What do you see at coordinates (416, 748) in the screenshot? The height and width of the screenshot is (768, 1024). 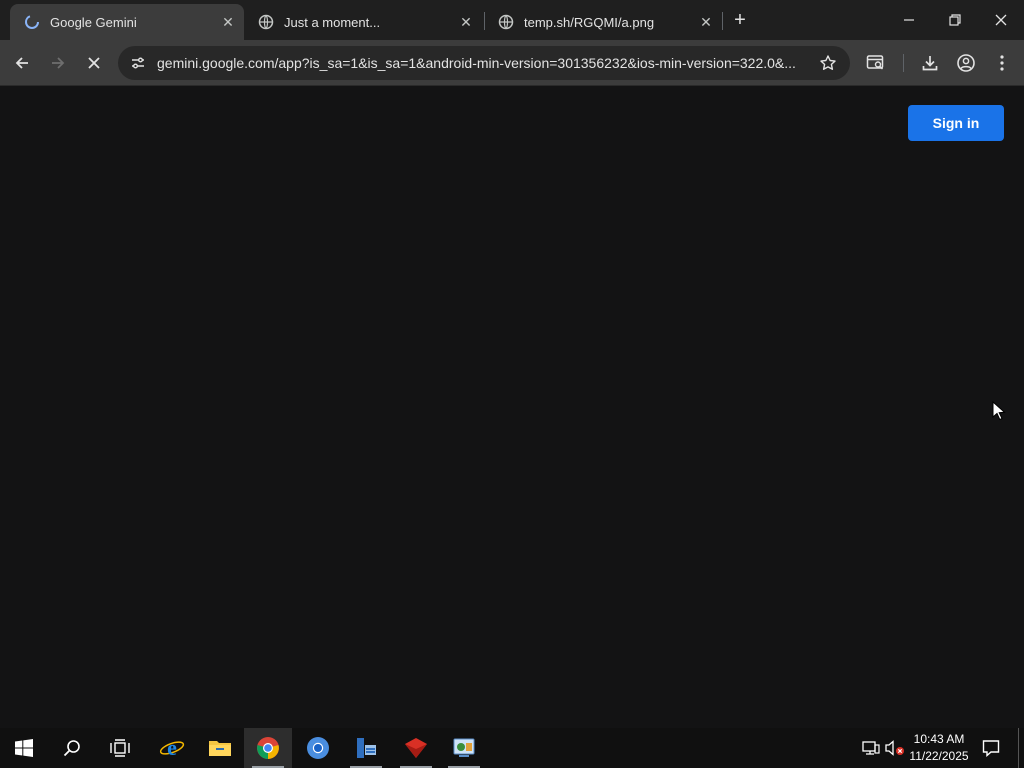 I see `red-app-icon` at bounding box center [416, 748].